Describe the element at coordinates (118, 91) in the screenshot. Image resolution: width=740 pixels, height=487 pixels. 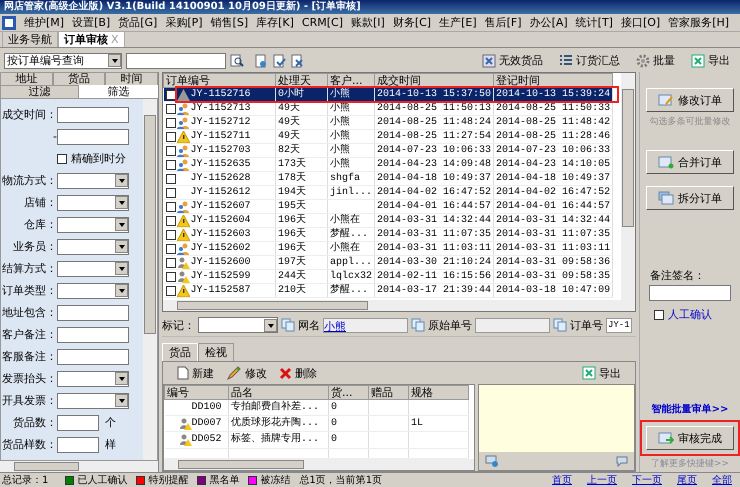
I see `filter-tab: 筛选` at that location.